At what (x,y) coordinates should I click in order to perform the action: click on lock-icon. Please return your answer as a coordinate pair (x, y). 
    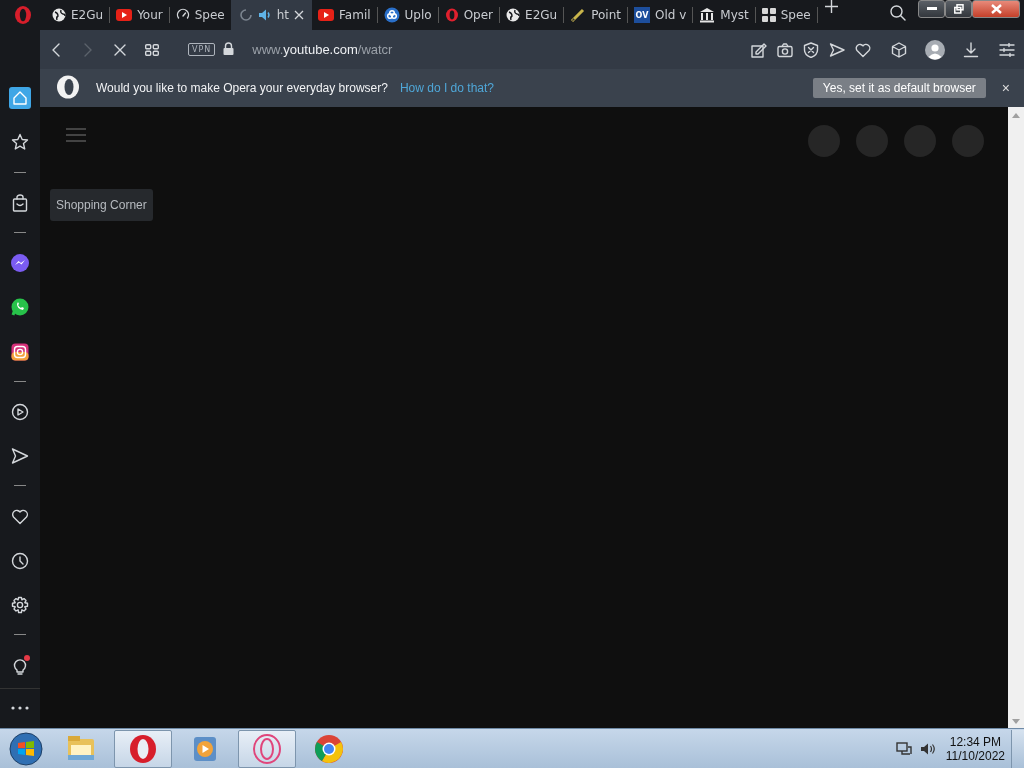
    Looking at the image, I should click on (229, 48).